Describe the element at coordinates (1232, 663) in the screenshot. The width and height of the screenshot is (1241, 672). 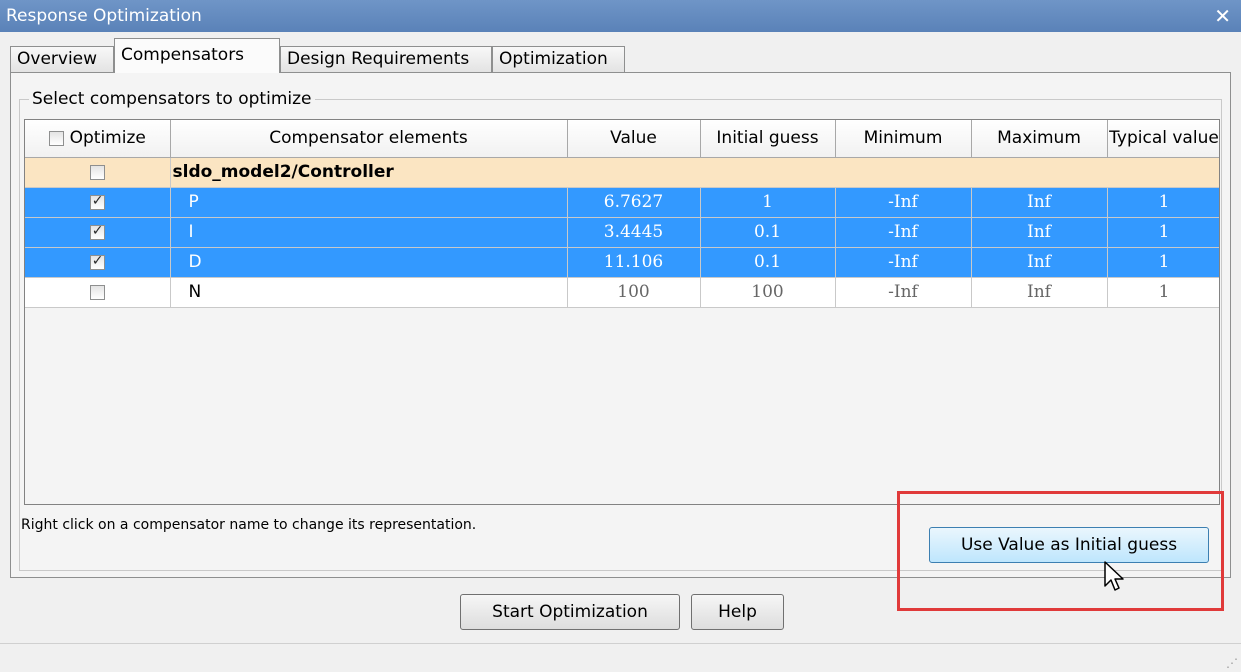
I see `resize-grip-icon: ⋰` at that location.